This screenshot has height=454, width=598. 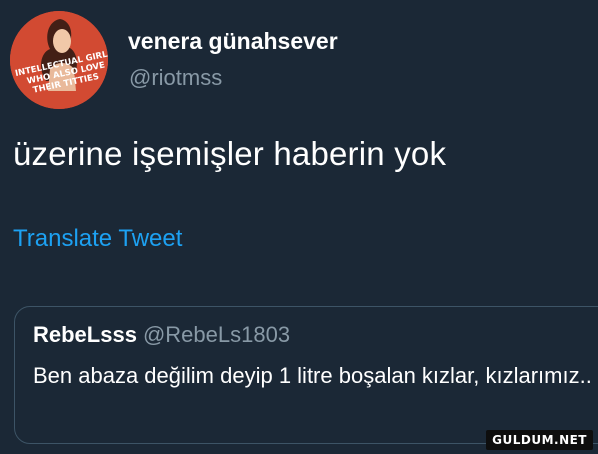 I want to click on quoted-tweet-handle: @RebeLs1803, so click(x=216, y=334).